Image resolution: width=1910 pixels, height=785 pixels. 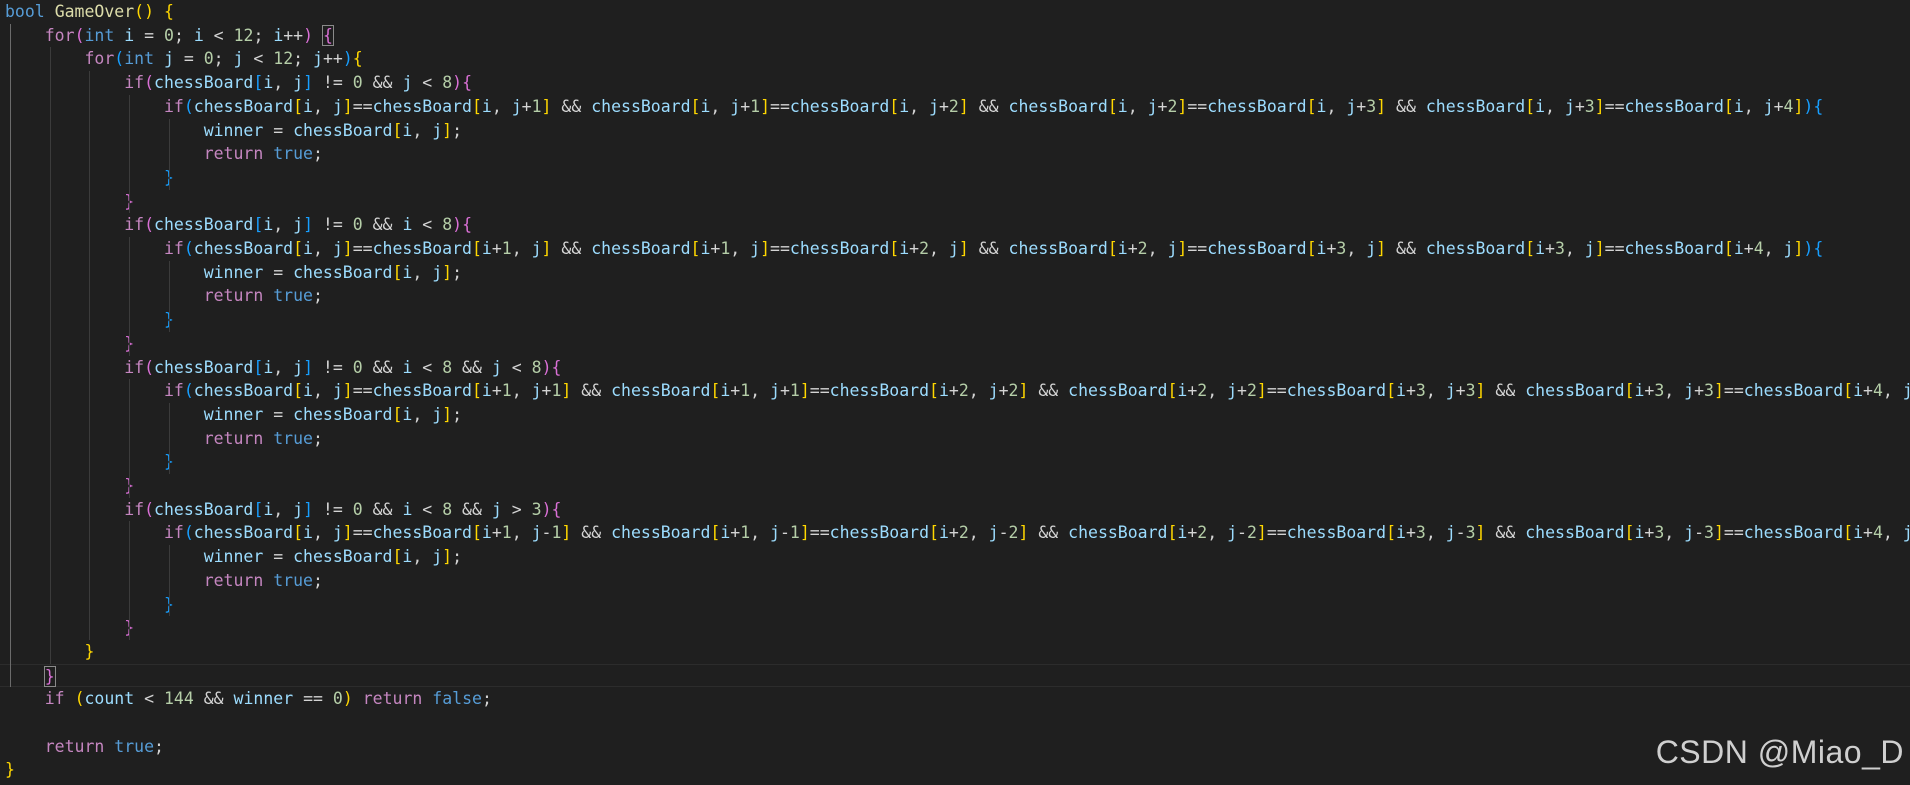 What do you see at coordinates (955, 59) in the screenshot?
I see `code-line: for(int j = 0; j < 12; j++){` at bounding box center [955, 59].